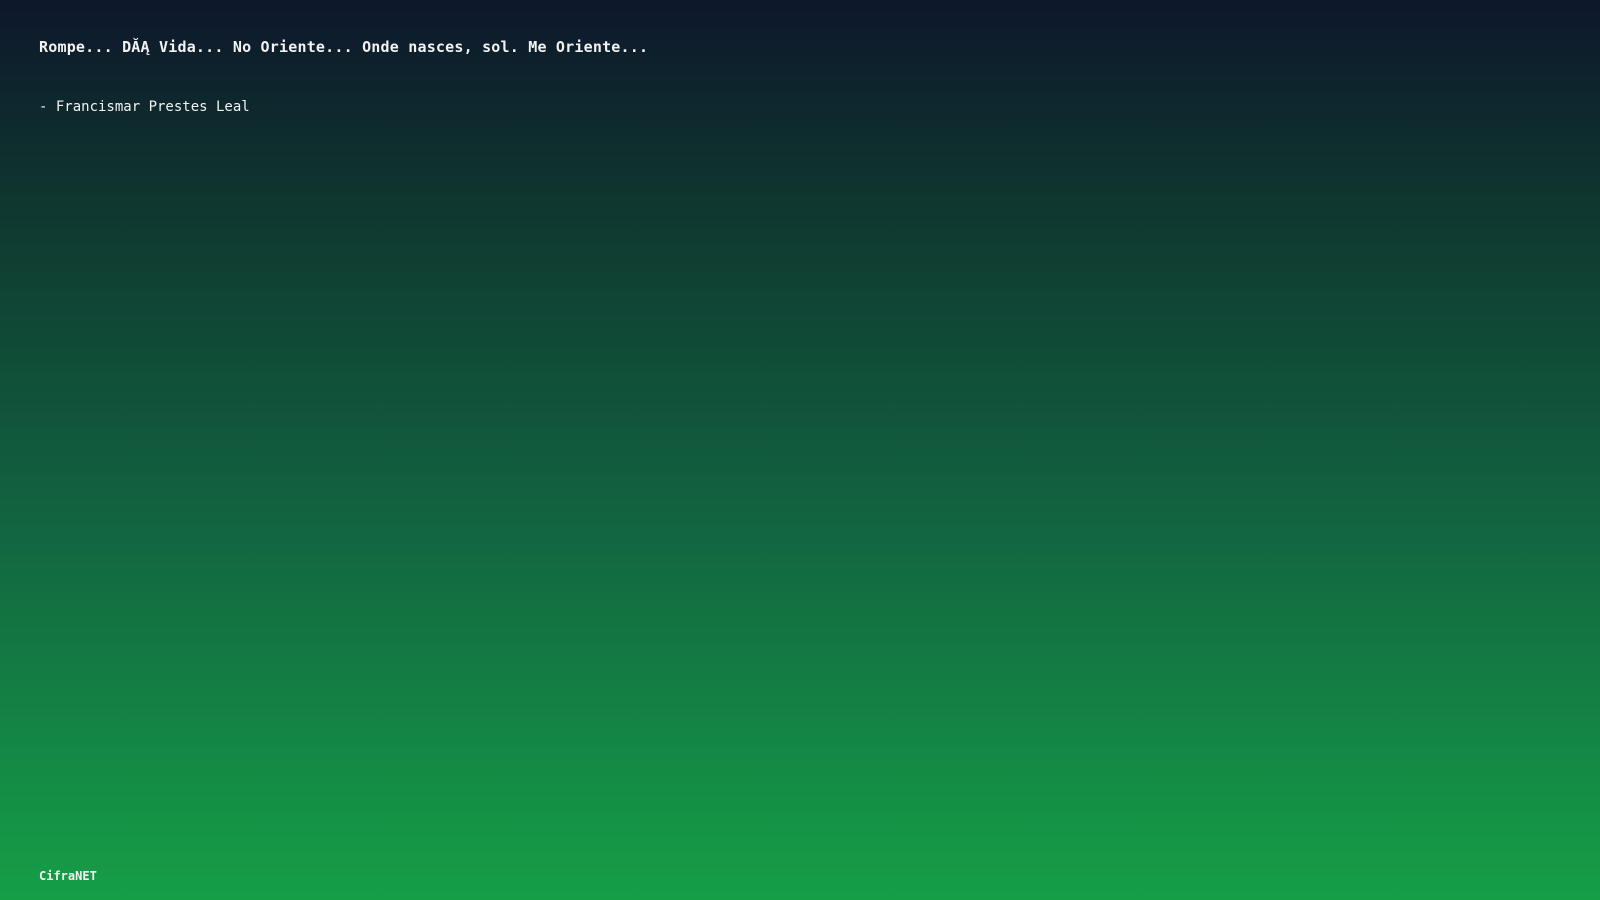 Image resolution: width=1600 pixels, height=900 pixels. I want to click on quote-author: - Francismar Prestes Leal, so click(144, 107).